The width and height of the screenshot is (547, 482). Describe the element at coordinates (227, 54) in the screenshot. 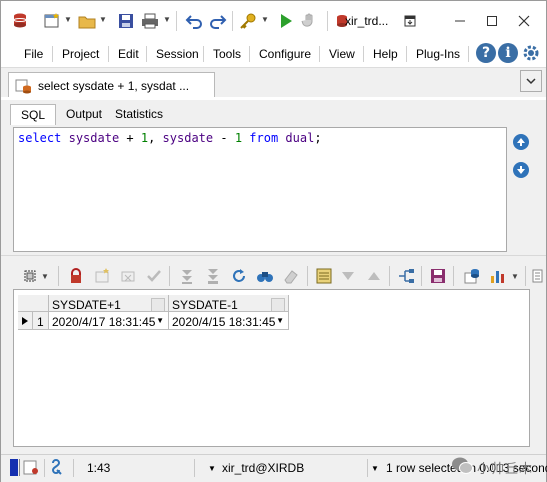

I see `menu-tools: Tools` at that location.